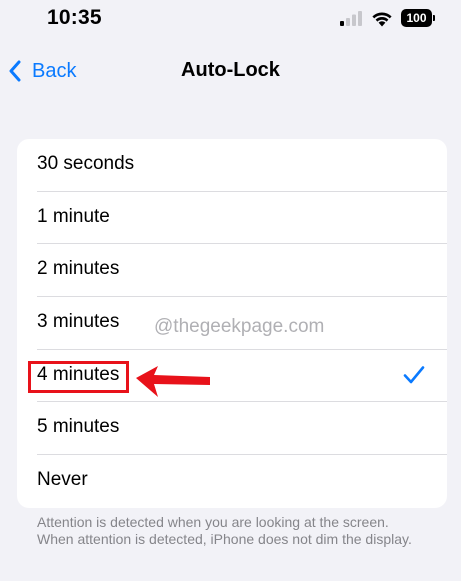 The height and width of the screenshot is (581, 461). I want to click on highlight-box, so click(78, 377).